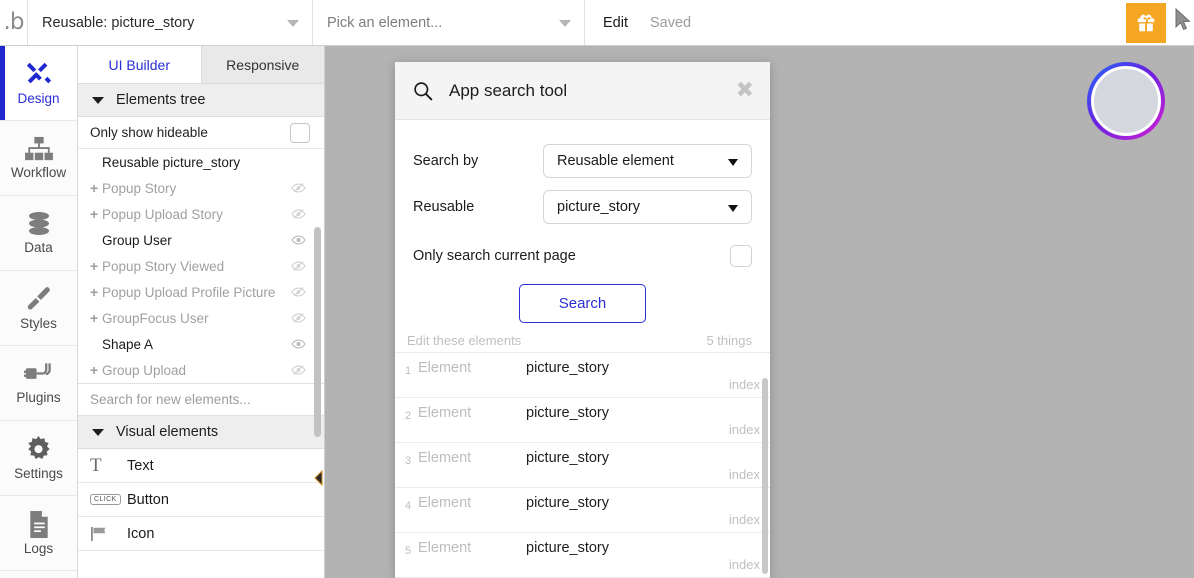  I want to click on sidebar-label-styles: Styles, so click(38, 323).